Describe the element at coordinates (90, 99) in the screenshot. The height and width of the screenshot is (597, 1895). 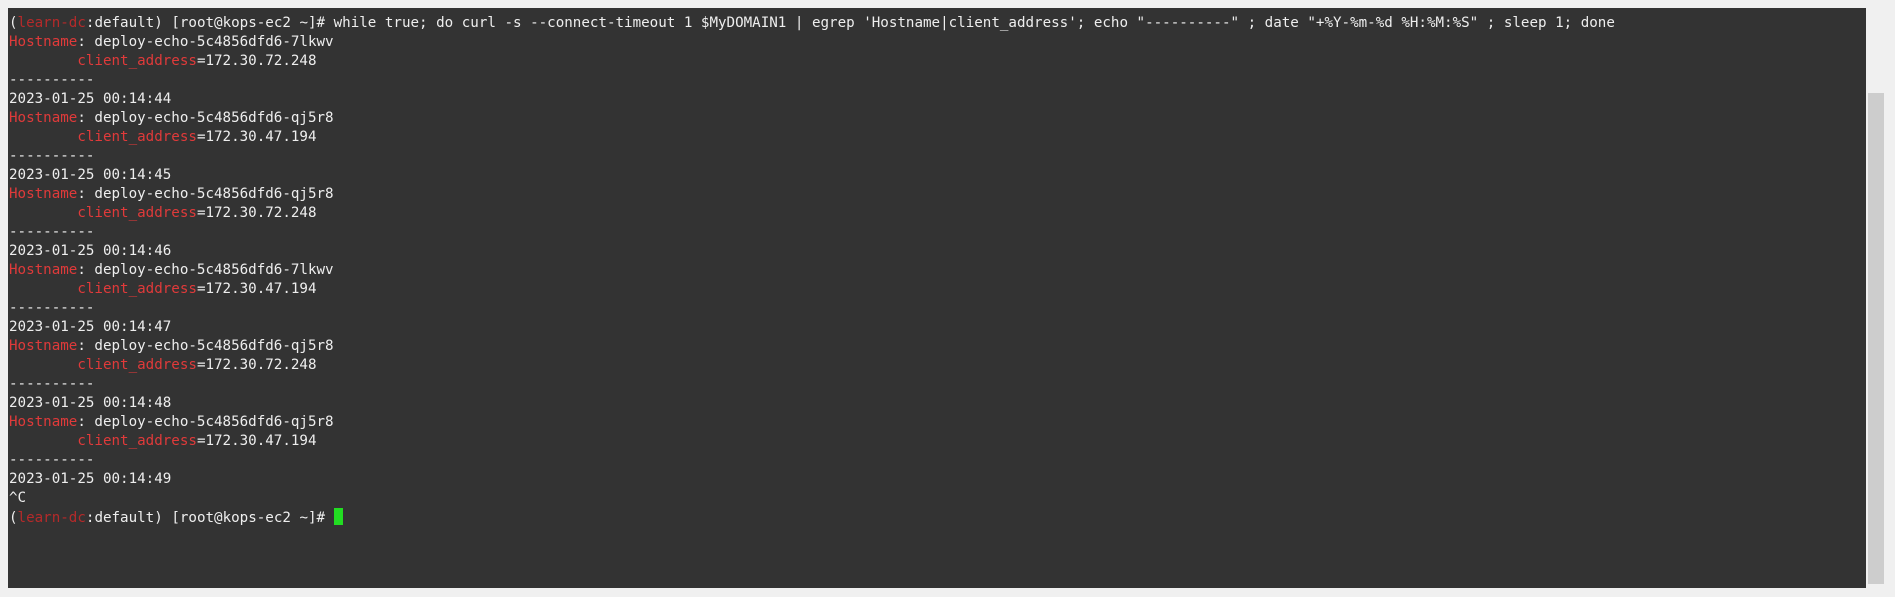
I see `timestamp-line: 2023-01-25 00:14:44` at that location.